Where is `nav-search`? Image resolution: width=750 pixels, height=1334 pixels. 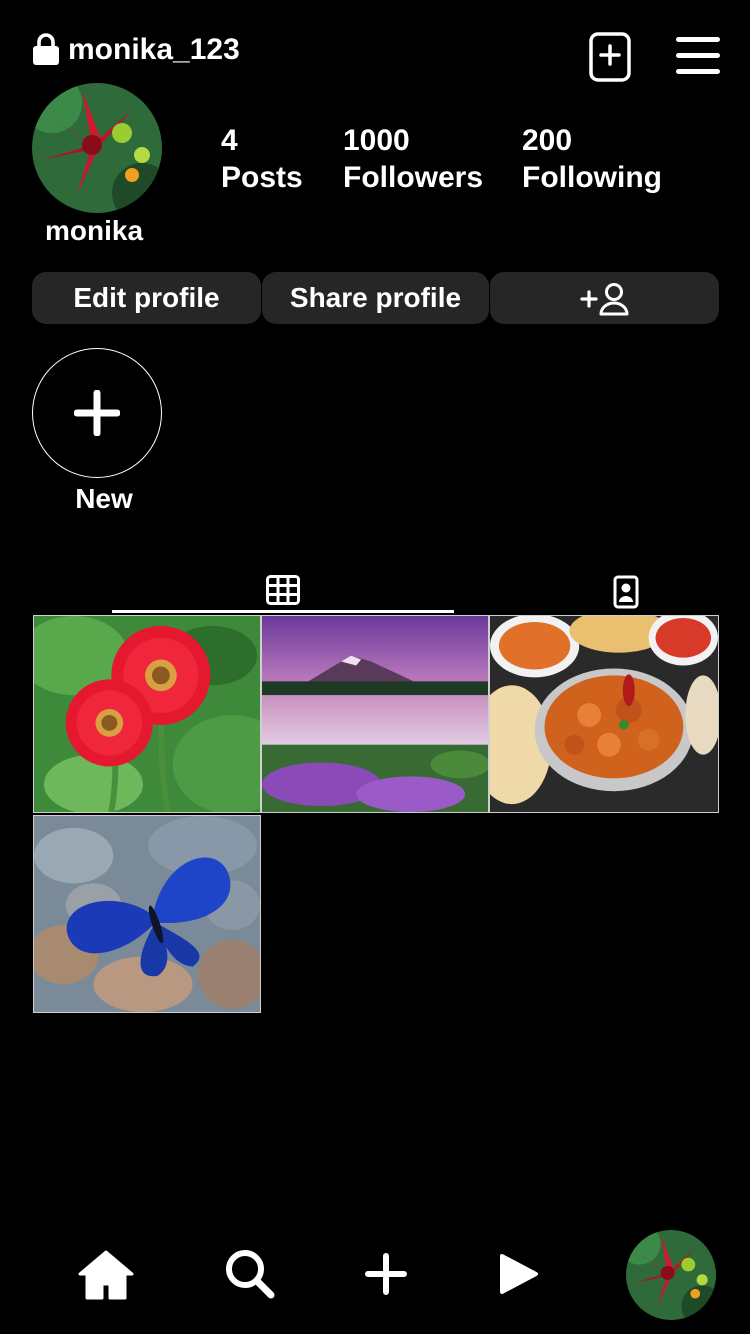
nav-search is located at coordinates (250, 1274).